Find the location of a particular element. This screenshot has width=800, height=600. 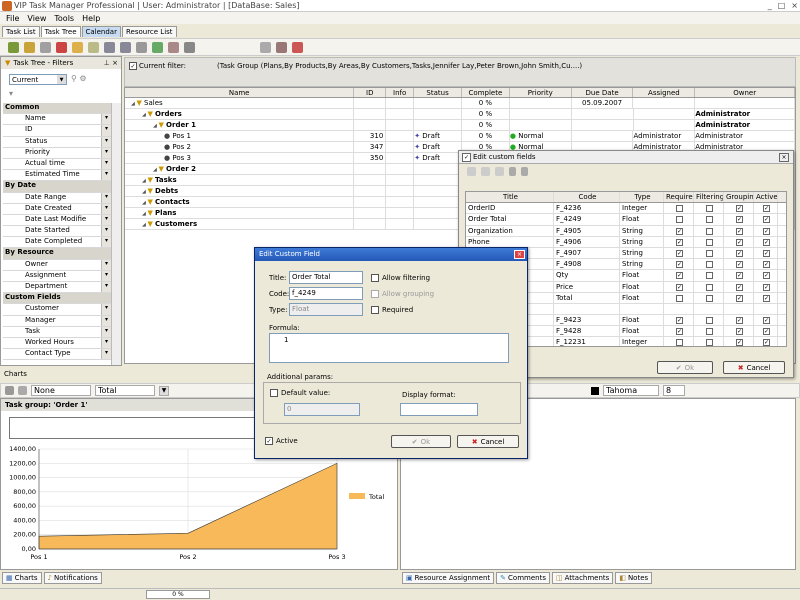

tab-resource-list: Resource List is located at coordinates (149, 31).